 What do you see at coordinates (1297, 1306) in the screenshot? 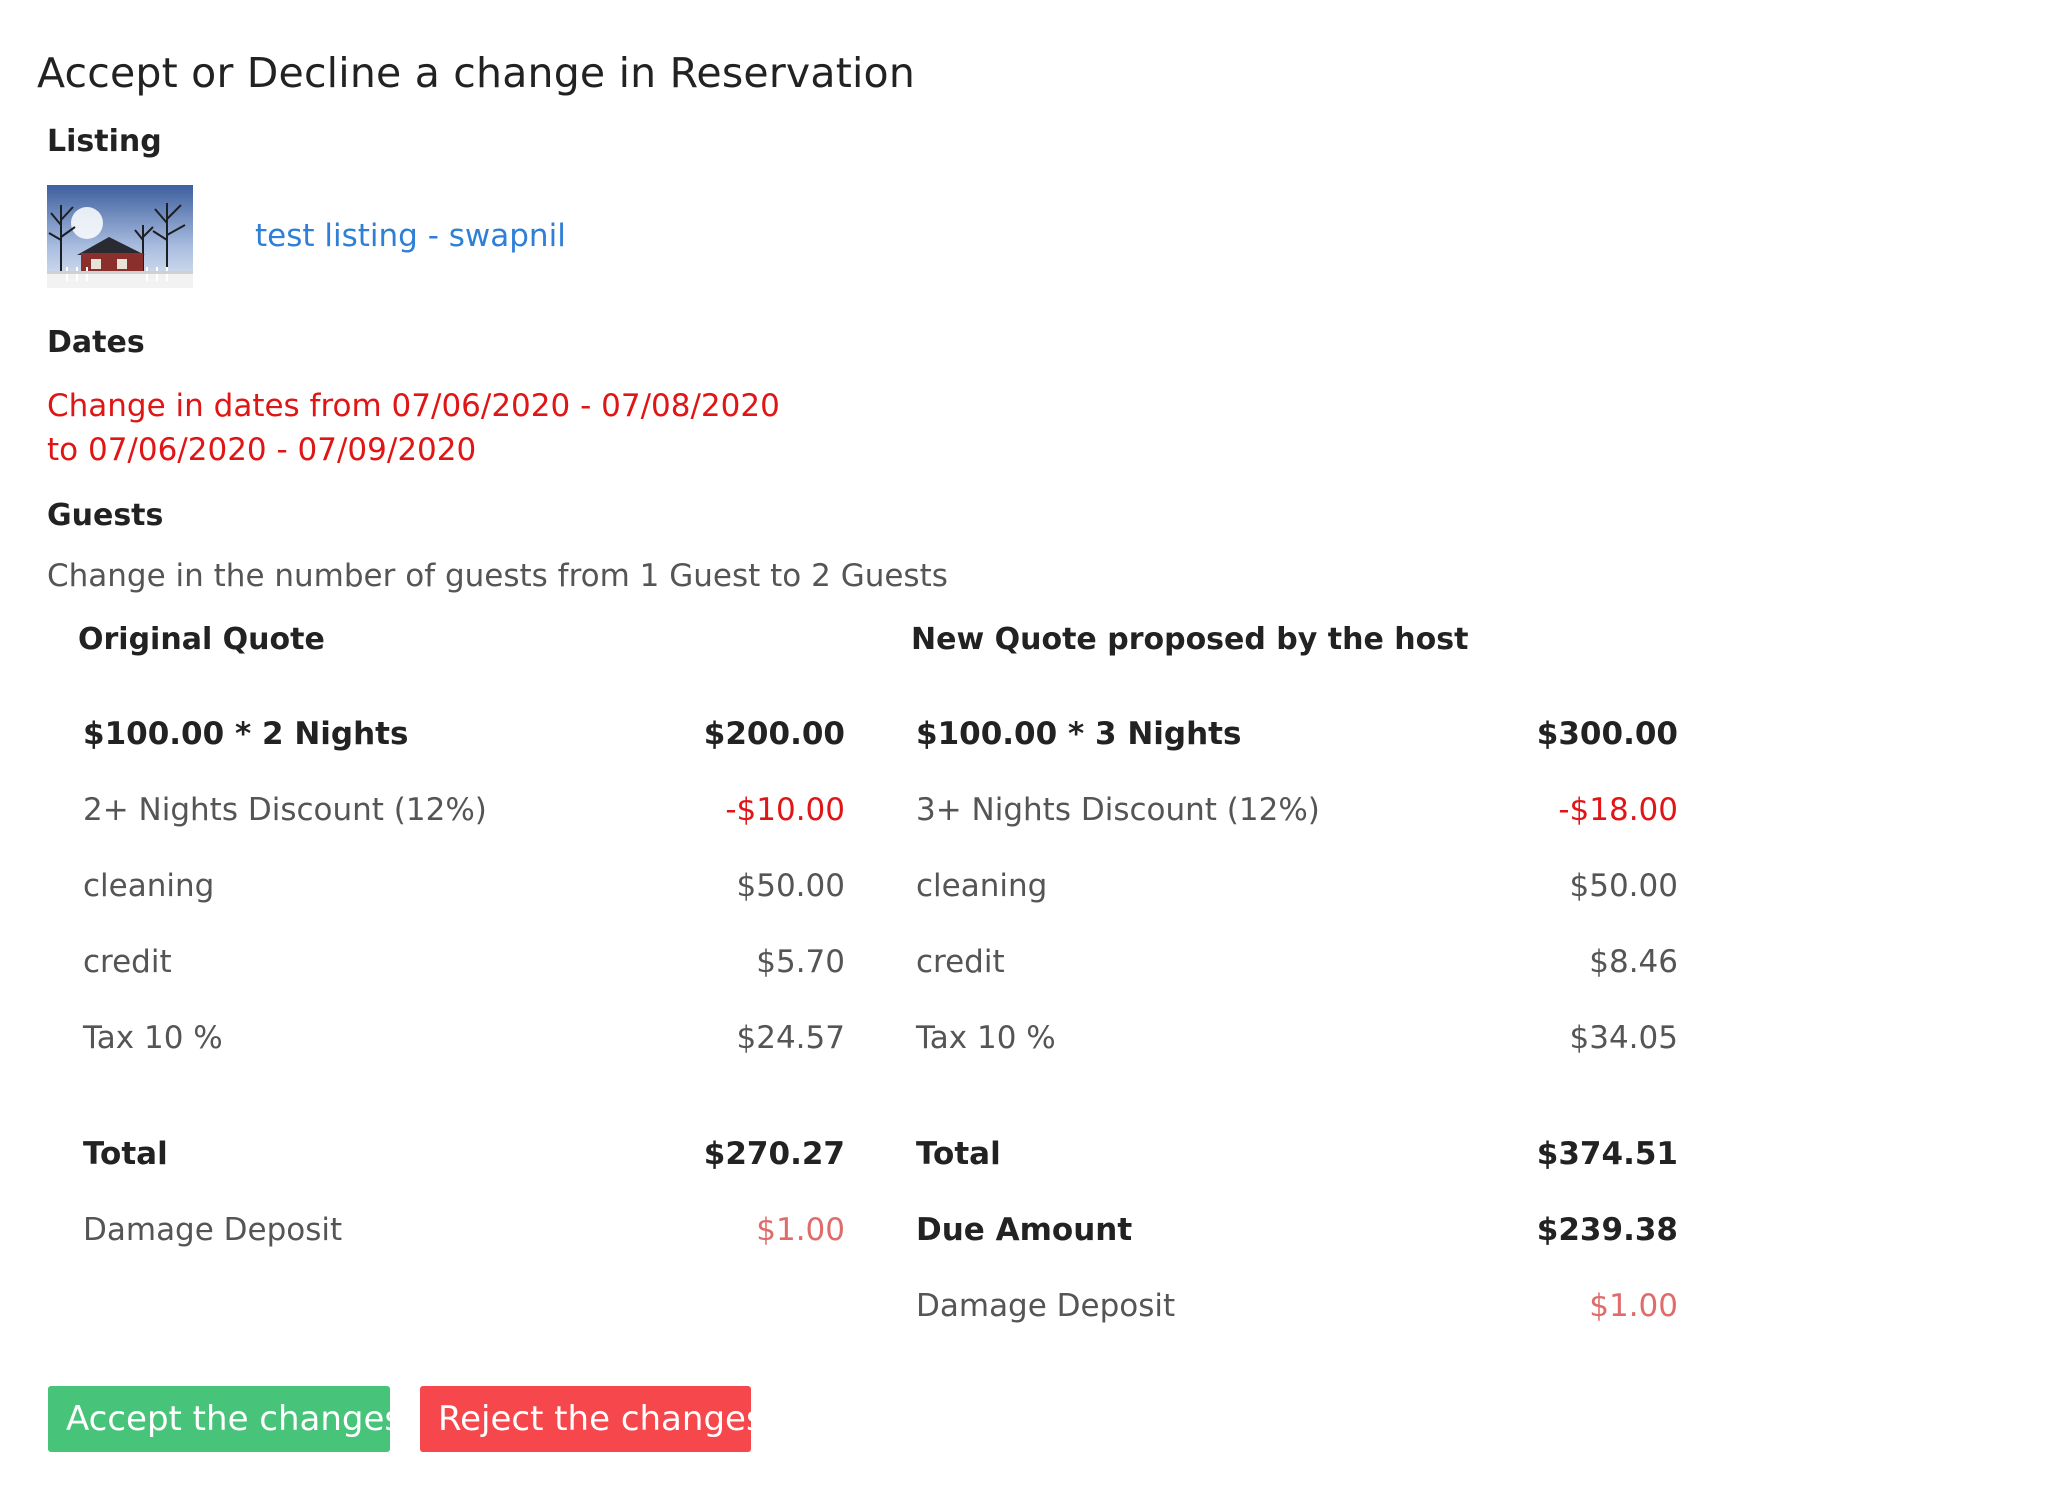
I see `new-deposit-row: Damage Deposit $1.00` at bounding box center [1297, 1306].